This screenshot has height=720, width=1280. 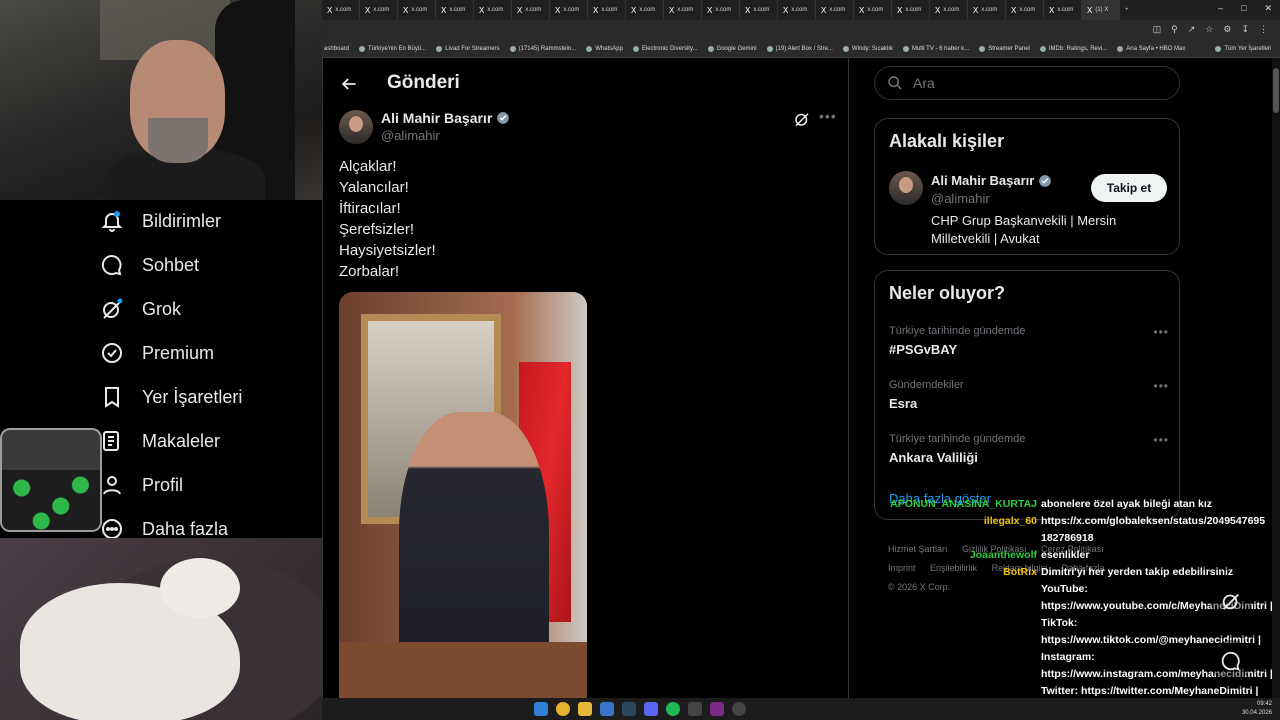 I want to click on x-logo-icon: X, so click(x=596, y=10).